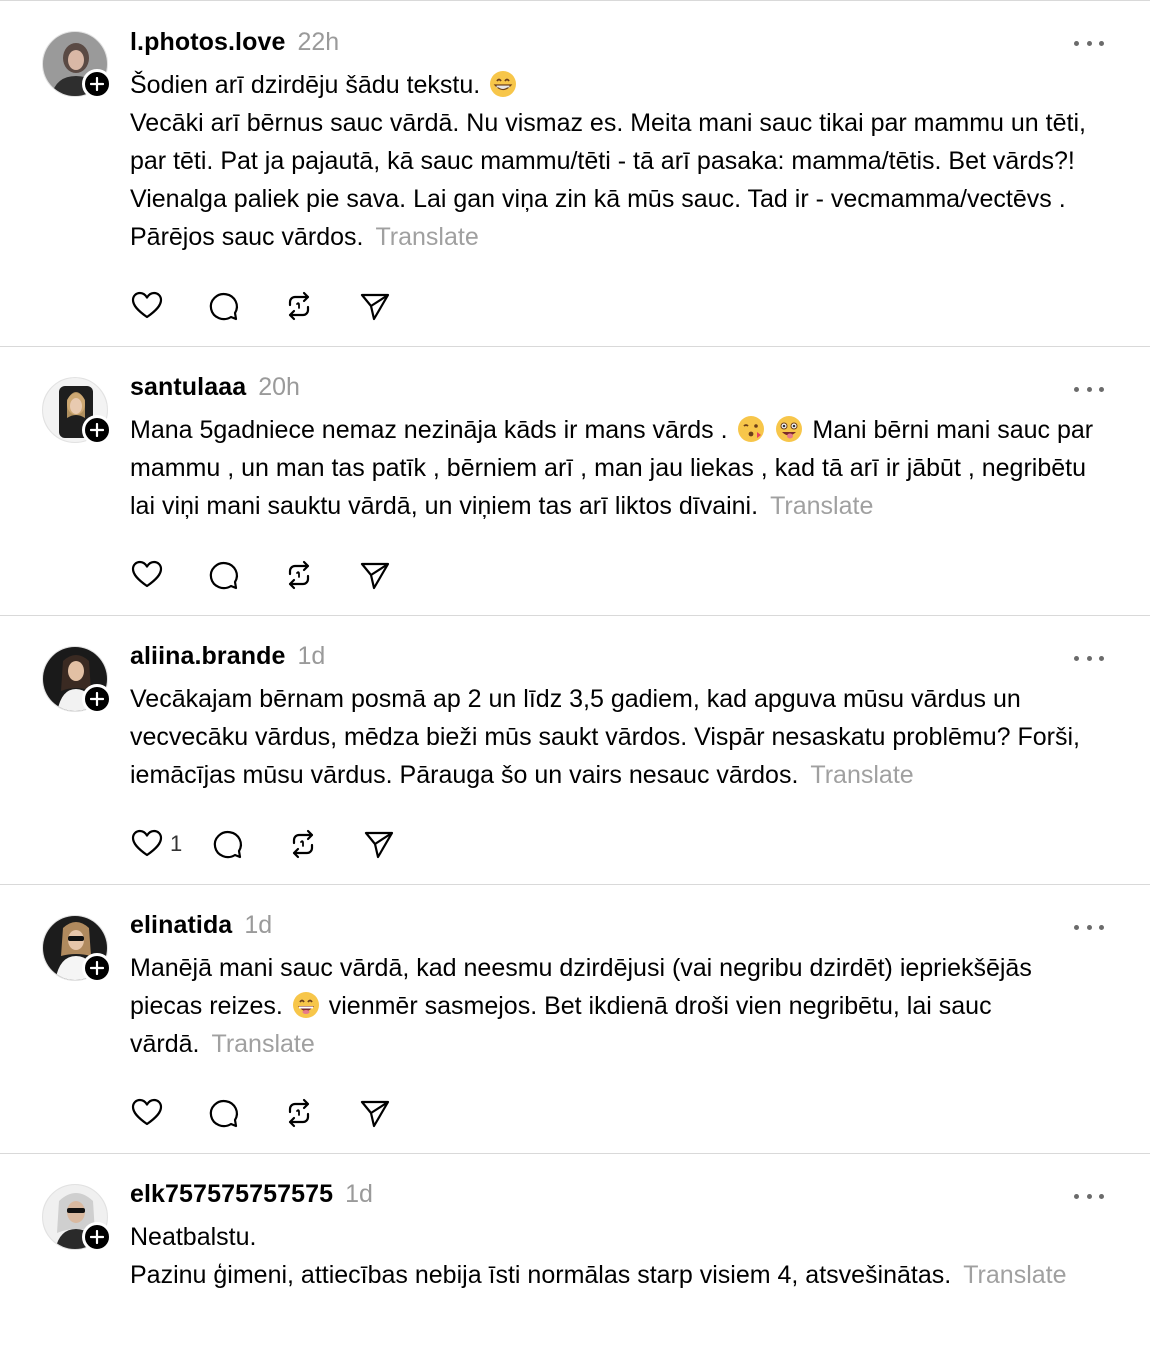 This screenshot has height=1359, width=1150. I want to click on like-button: 1, so click(156, 844).